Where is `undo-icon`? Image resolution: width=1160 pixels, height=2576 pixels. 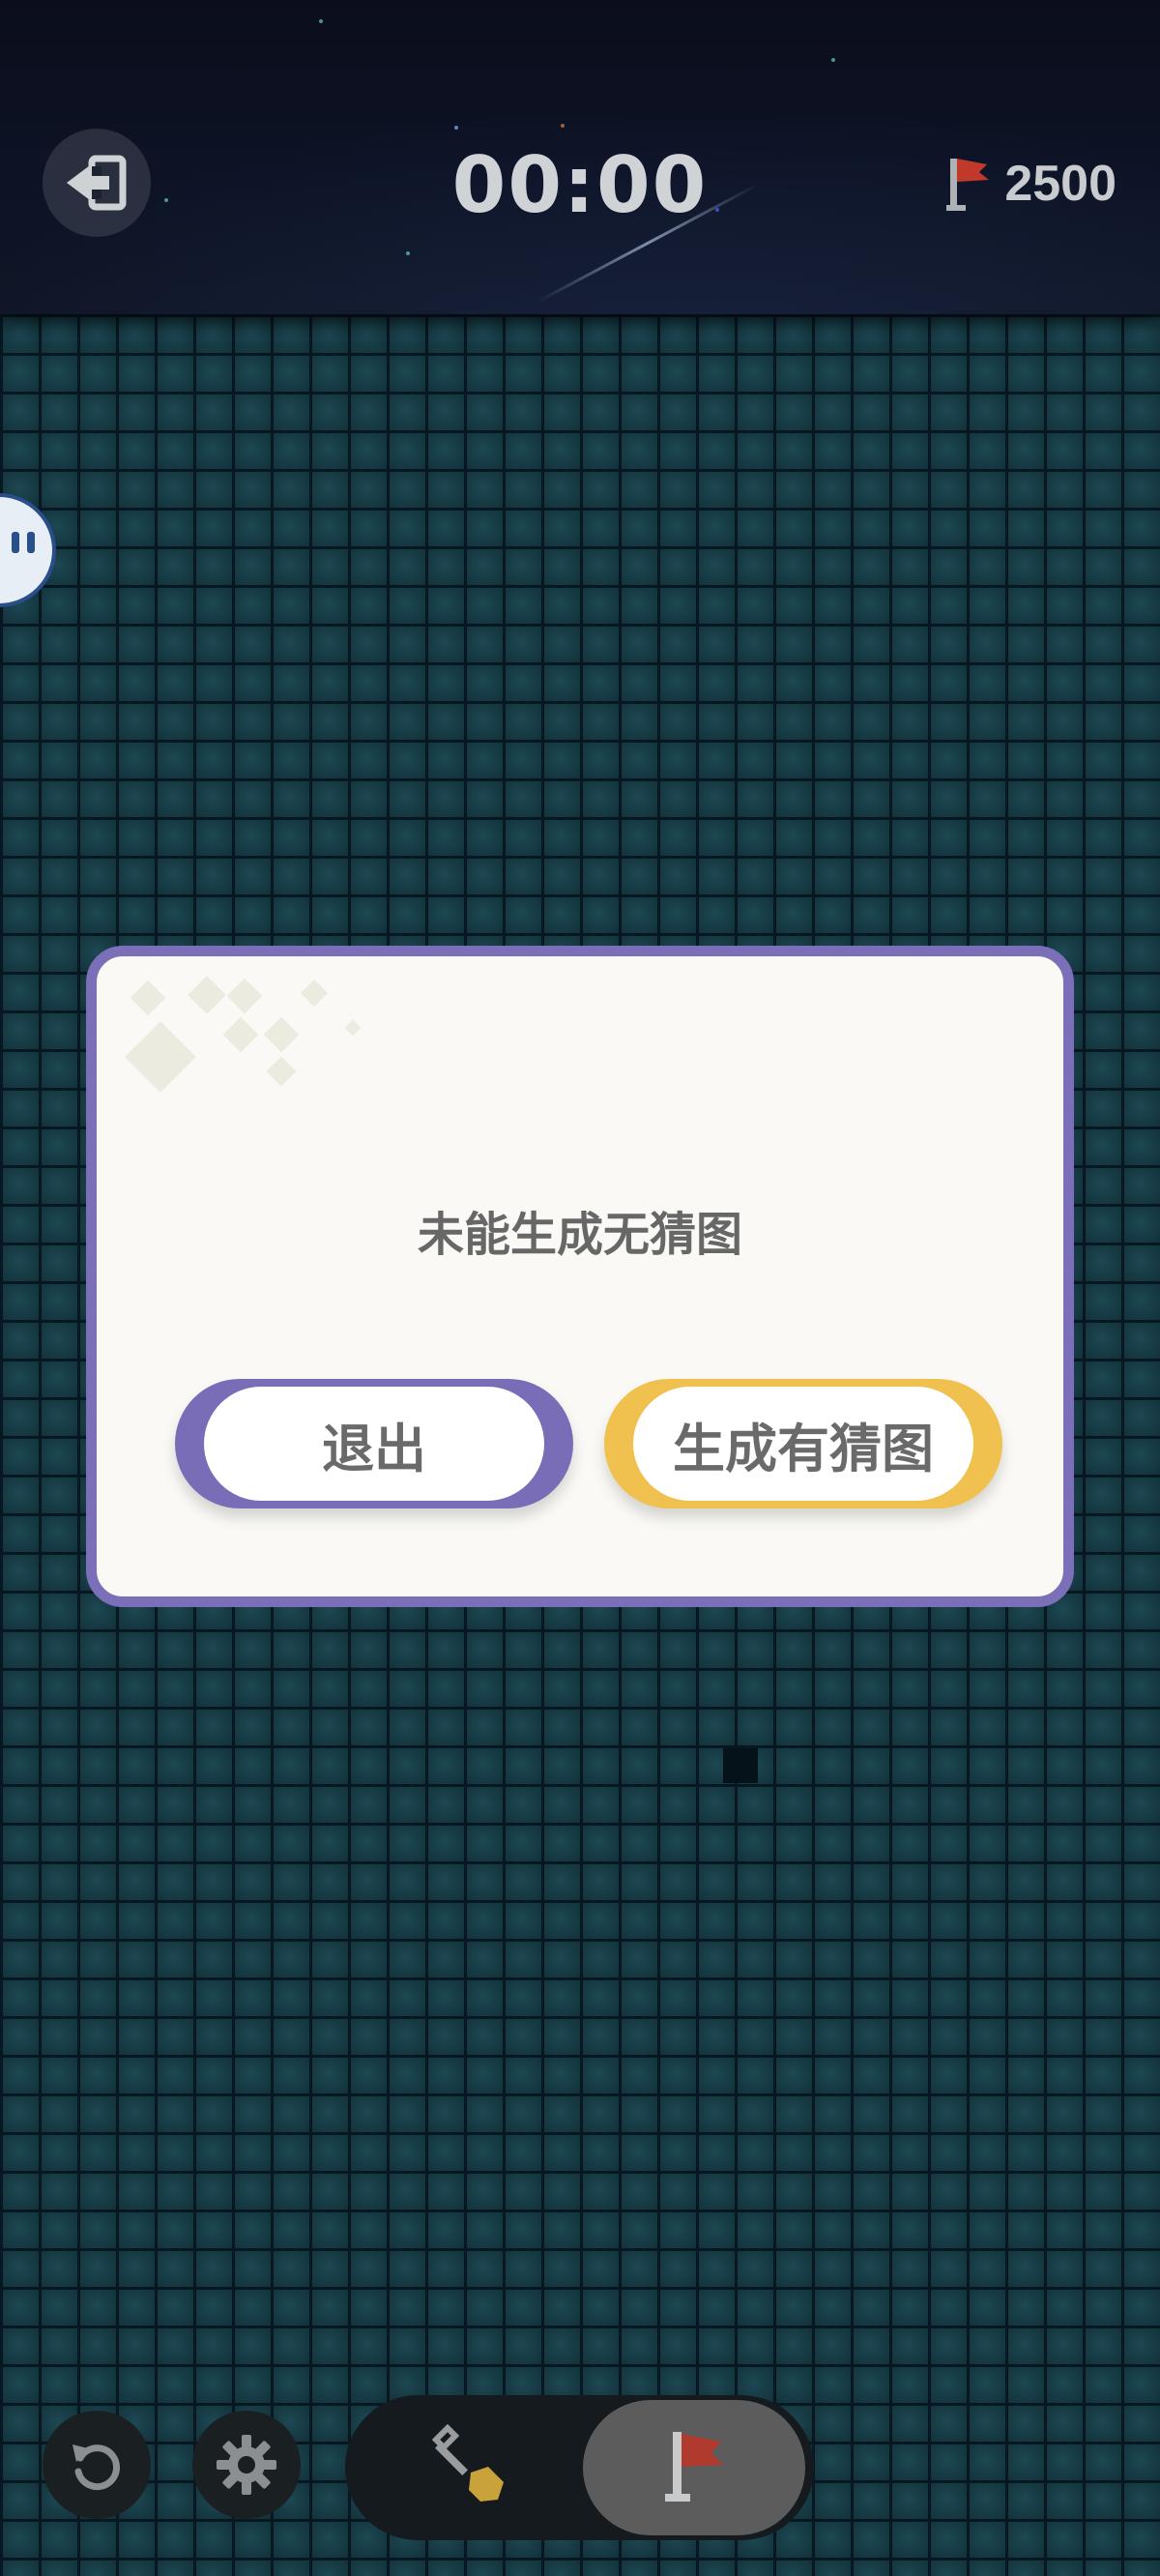 undo-icon is located at coordinates (96, 2467).